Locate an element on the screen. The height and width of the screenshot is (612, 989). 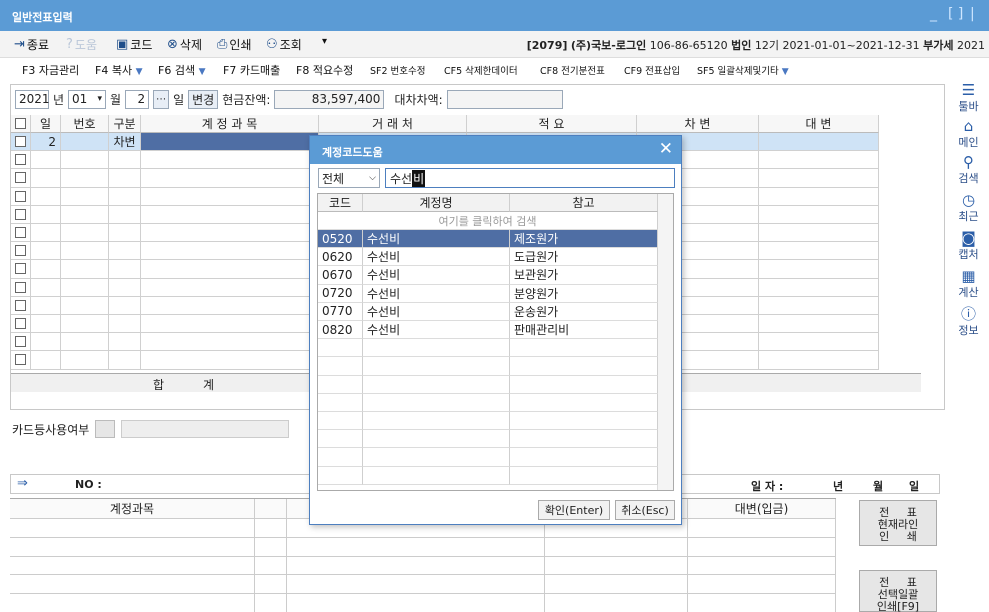
close-button: ⇥ 종료 is located at coordinates (31, 44).